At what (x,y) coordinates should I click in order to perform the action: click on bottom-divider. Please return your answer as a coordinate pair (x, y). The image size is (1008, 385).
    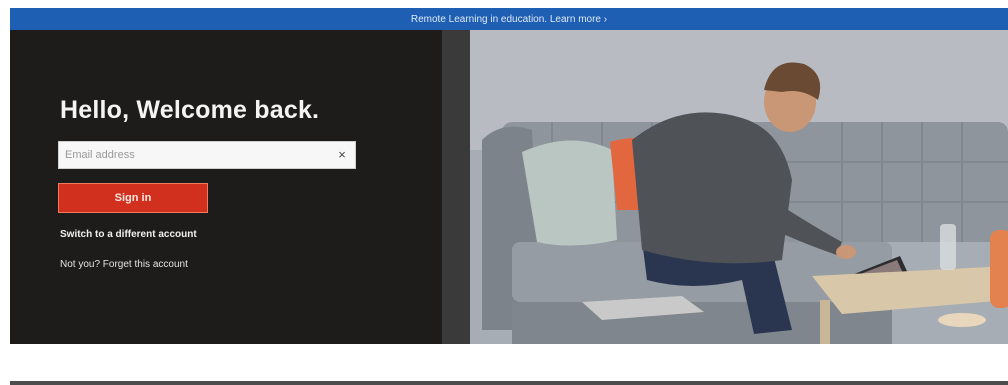
    Looking at the image, I should click on (509, 383).